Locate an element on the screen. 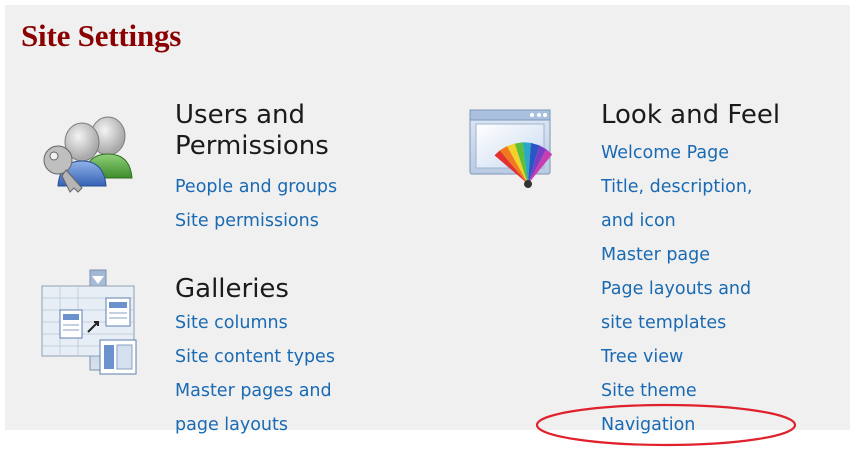  page-title: Site Settings is located at coordinates (101, 35).